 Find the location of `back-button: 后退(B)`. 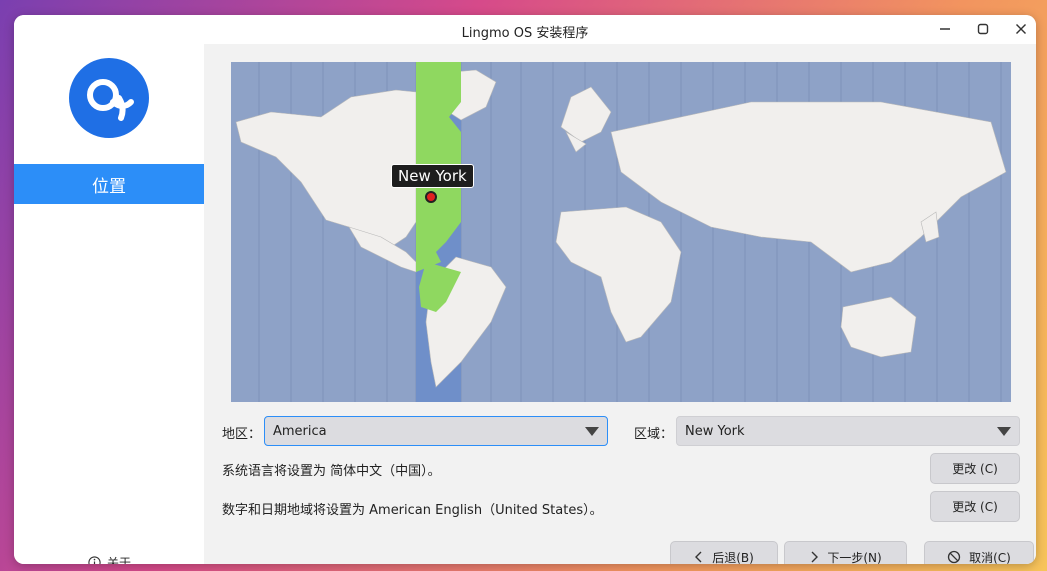

back-button: 后退(B) is located at coordinates (724, 552).